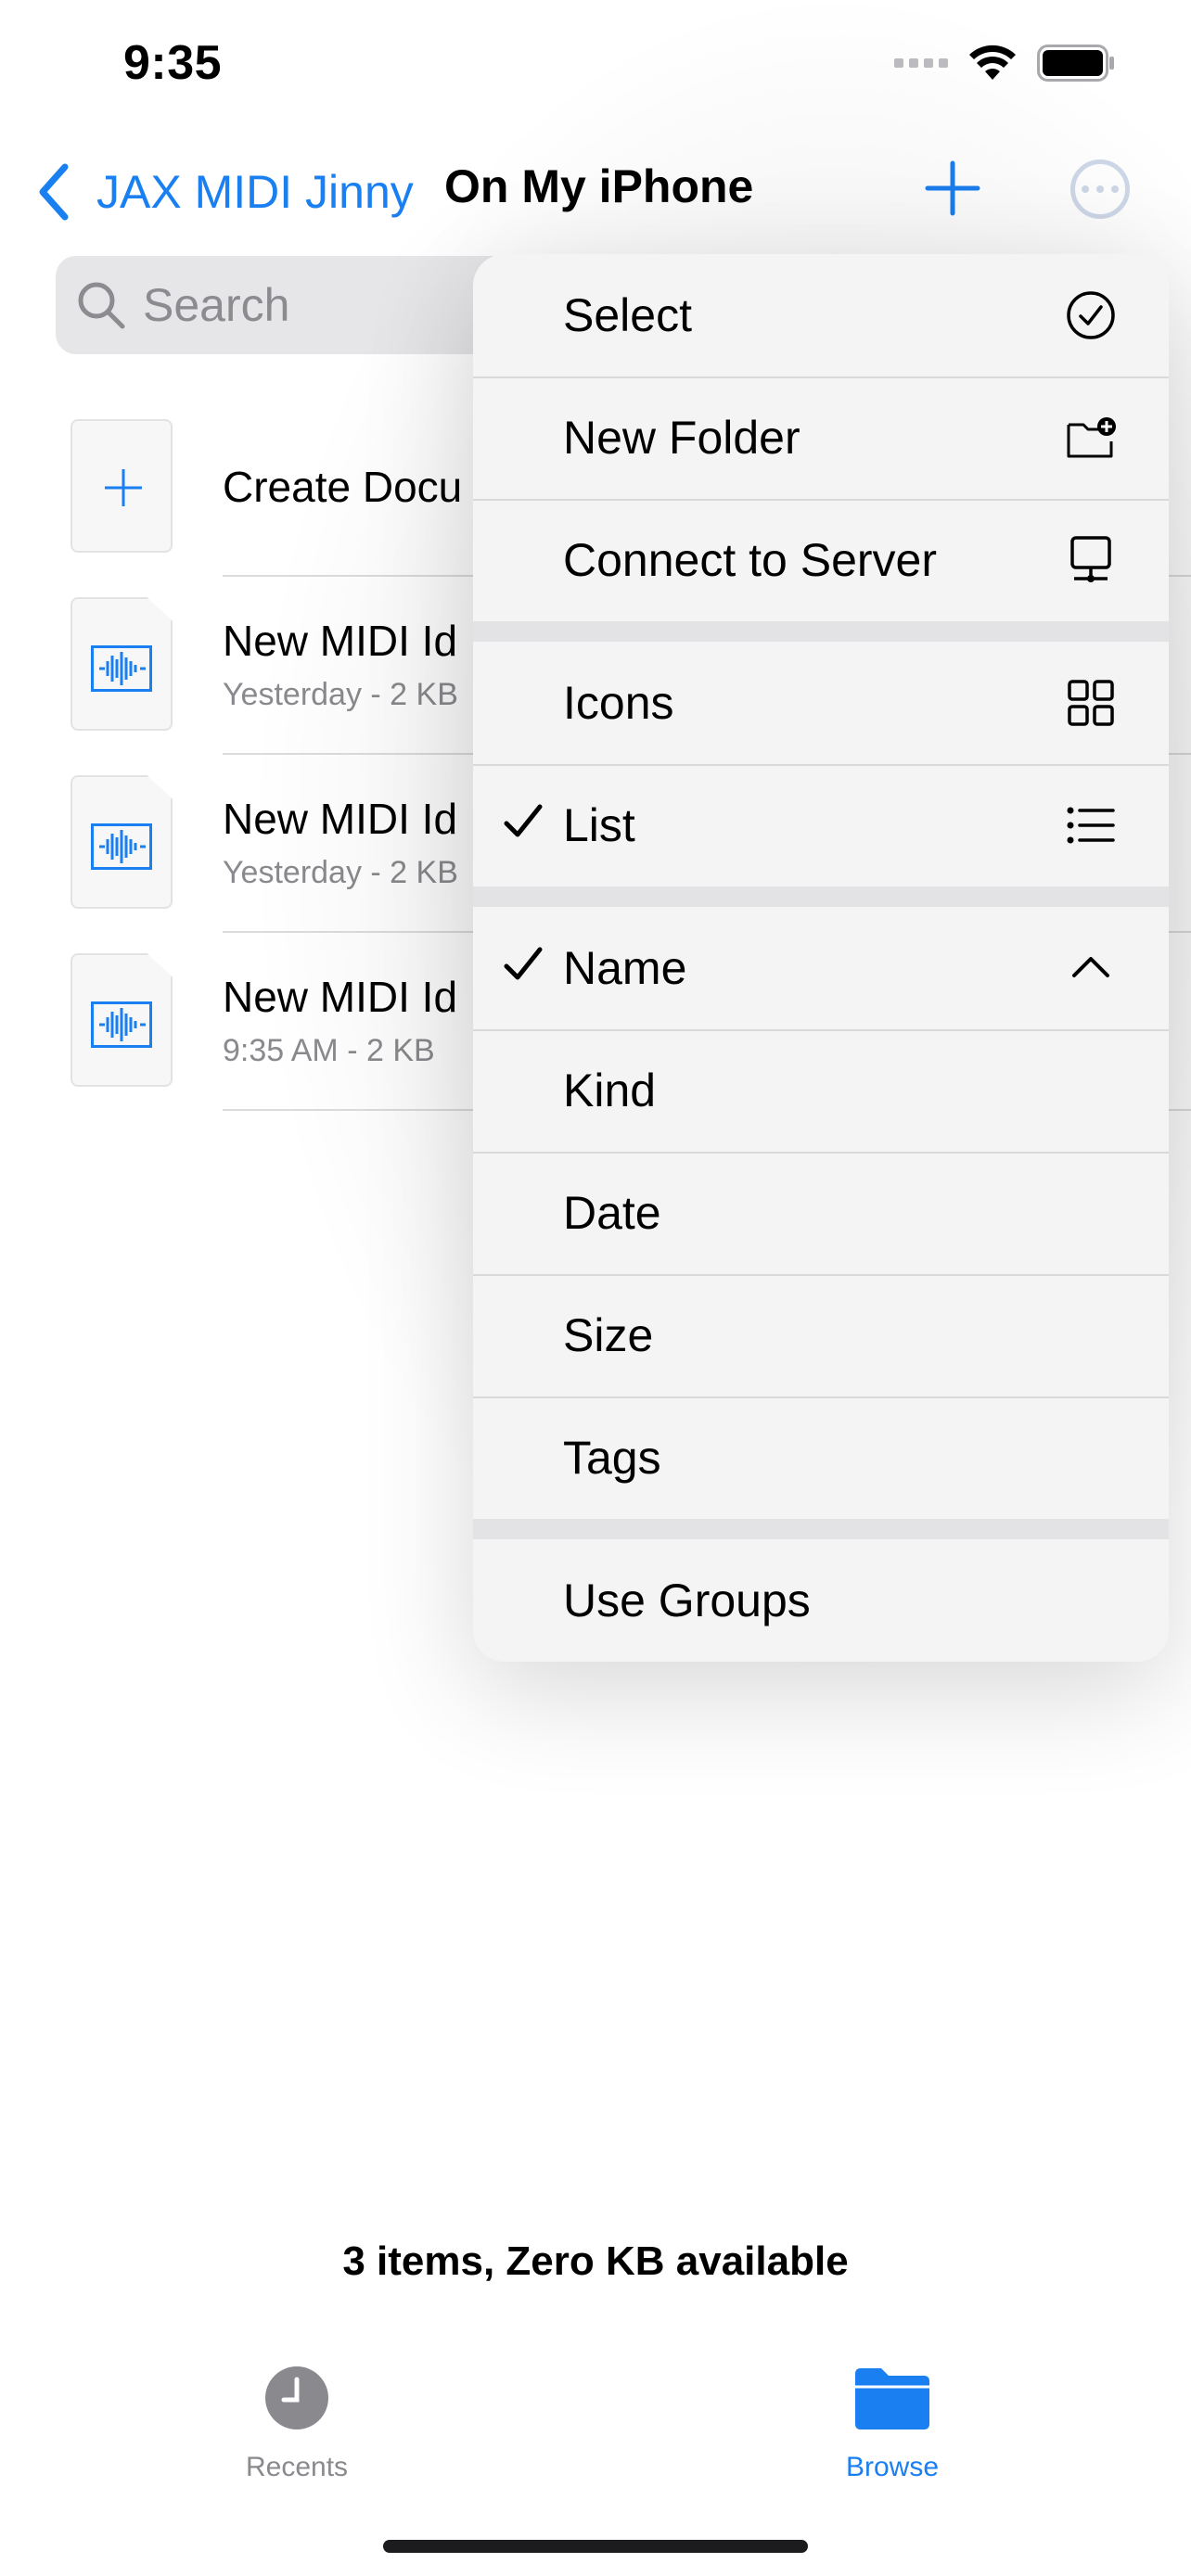 The width and height of the screenshot is (1191, 2576). Describe the element at coordinates (1091, 826) in the screenshot. I see `list-icon` at that location.